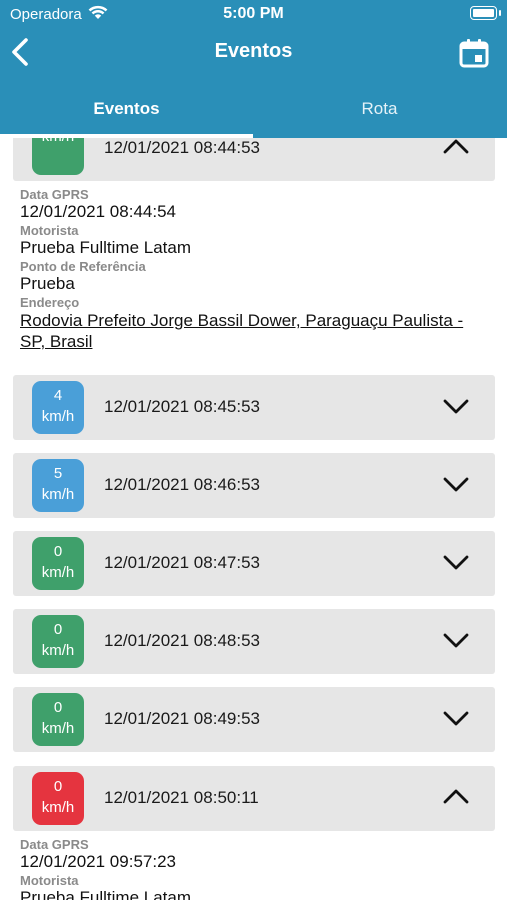 This screenshot has height=900, width=507. I want to click on event-row: 0 km/h 12/01/2021 08:48:53, so click(254, 641).